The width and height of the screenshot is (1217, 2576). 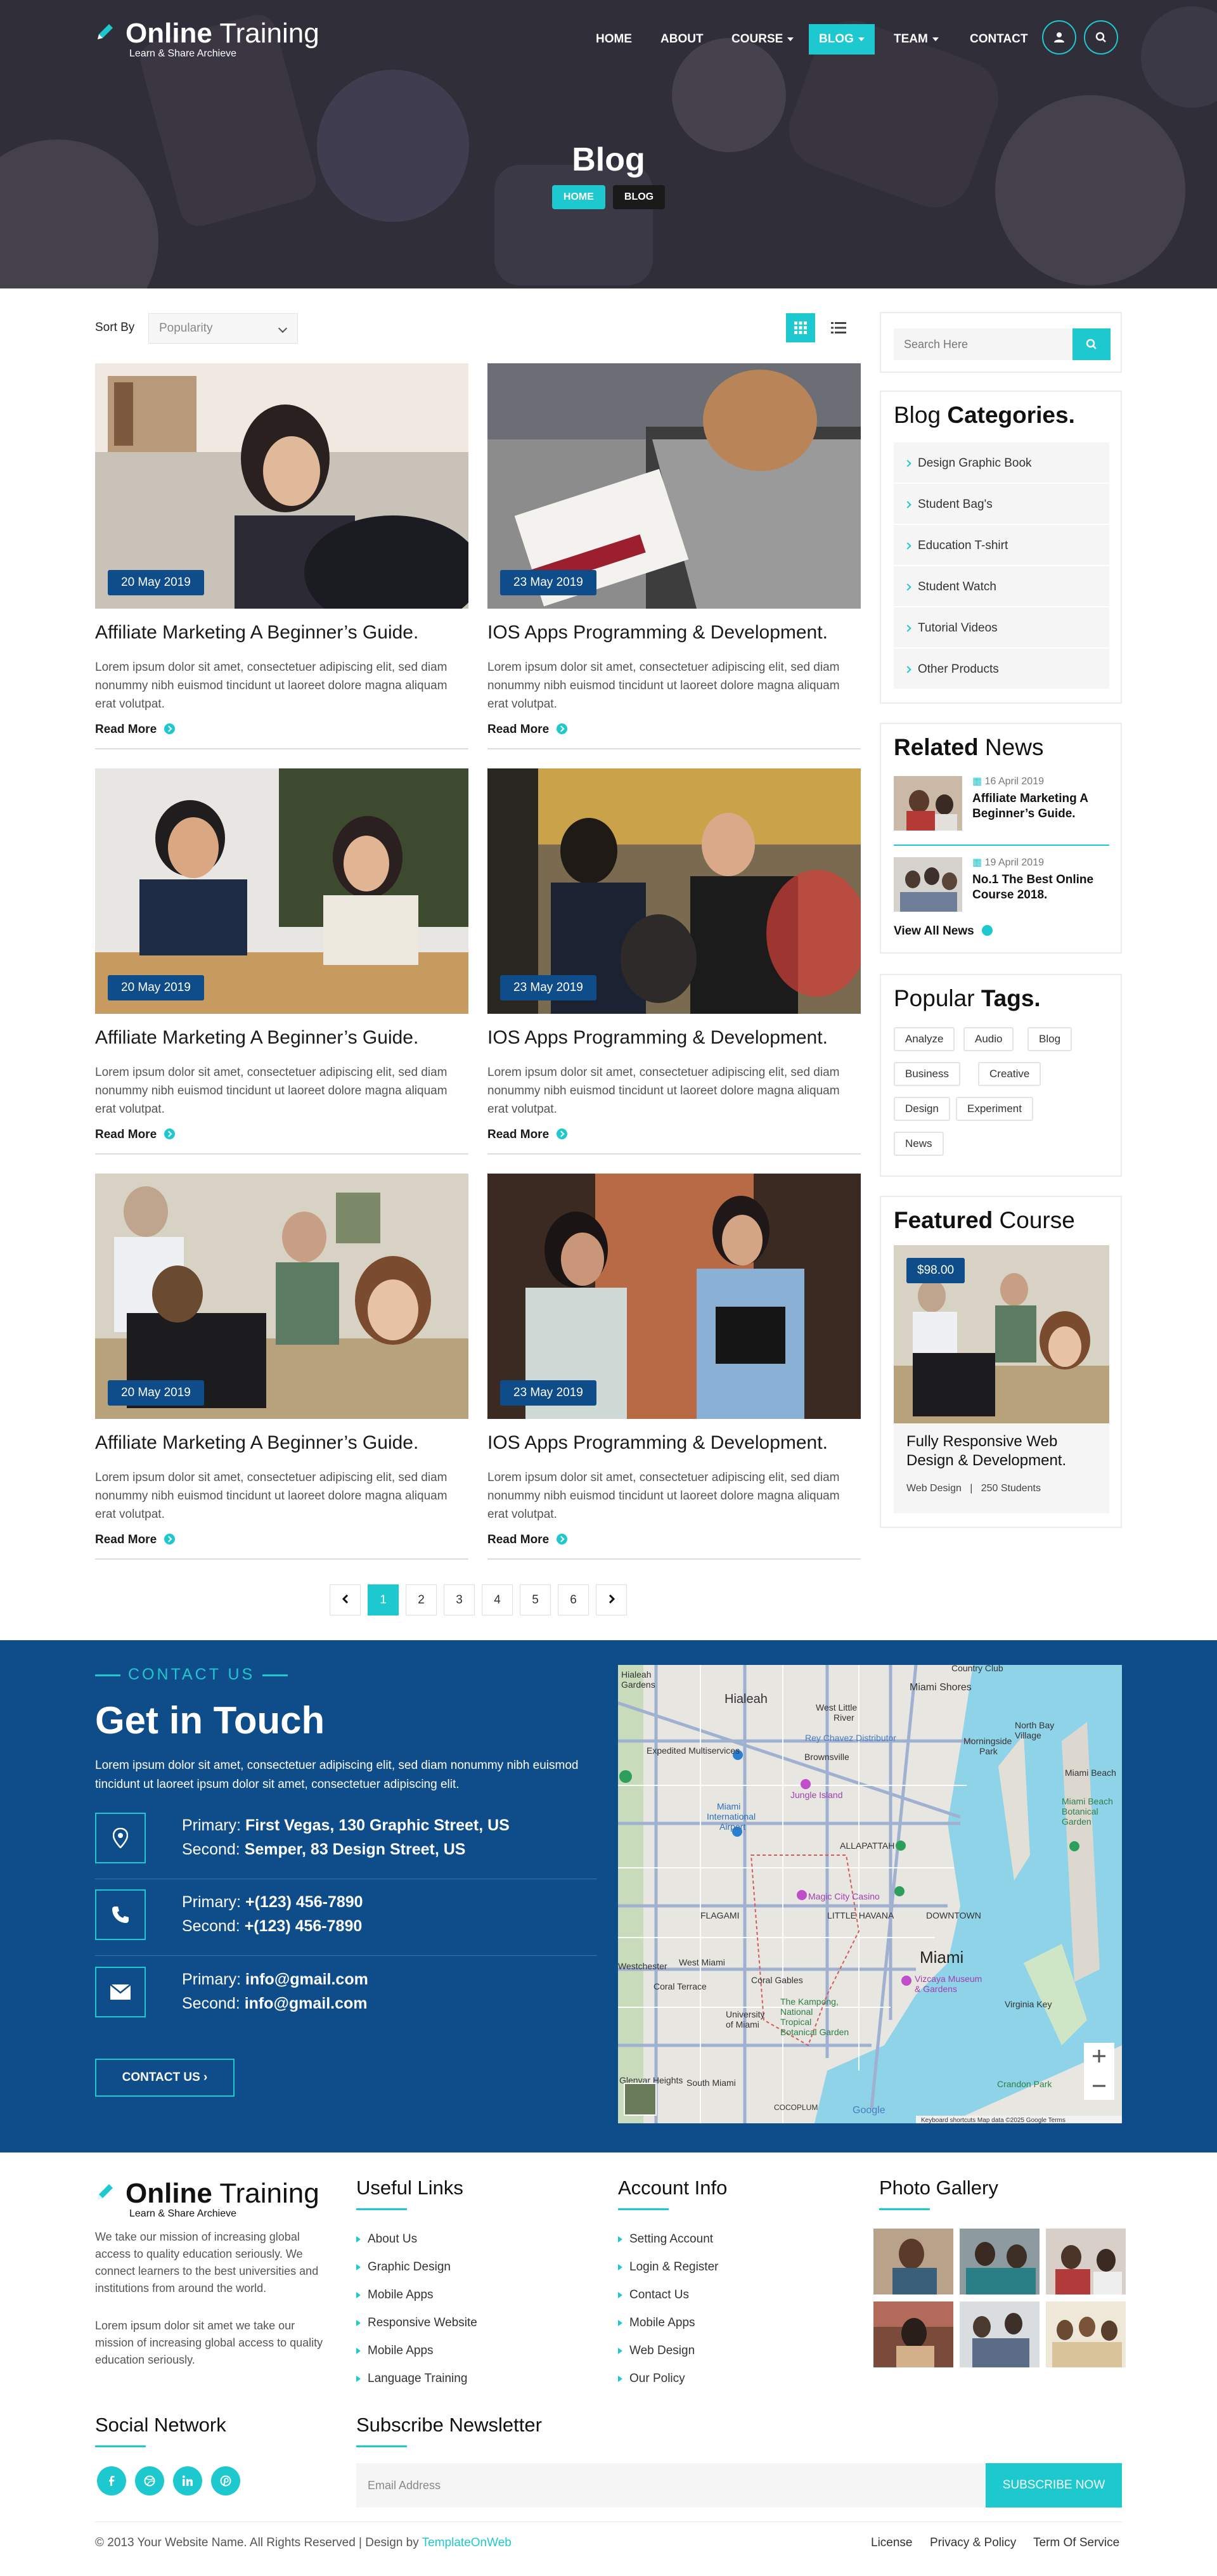 I want to click on next-page-button, so click(x=611, y=1599).